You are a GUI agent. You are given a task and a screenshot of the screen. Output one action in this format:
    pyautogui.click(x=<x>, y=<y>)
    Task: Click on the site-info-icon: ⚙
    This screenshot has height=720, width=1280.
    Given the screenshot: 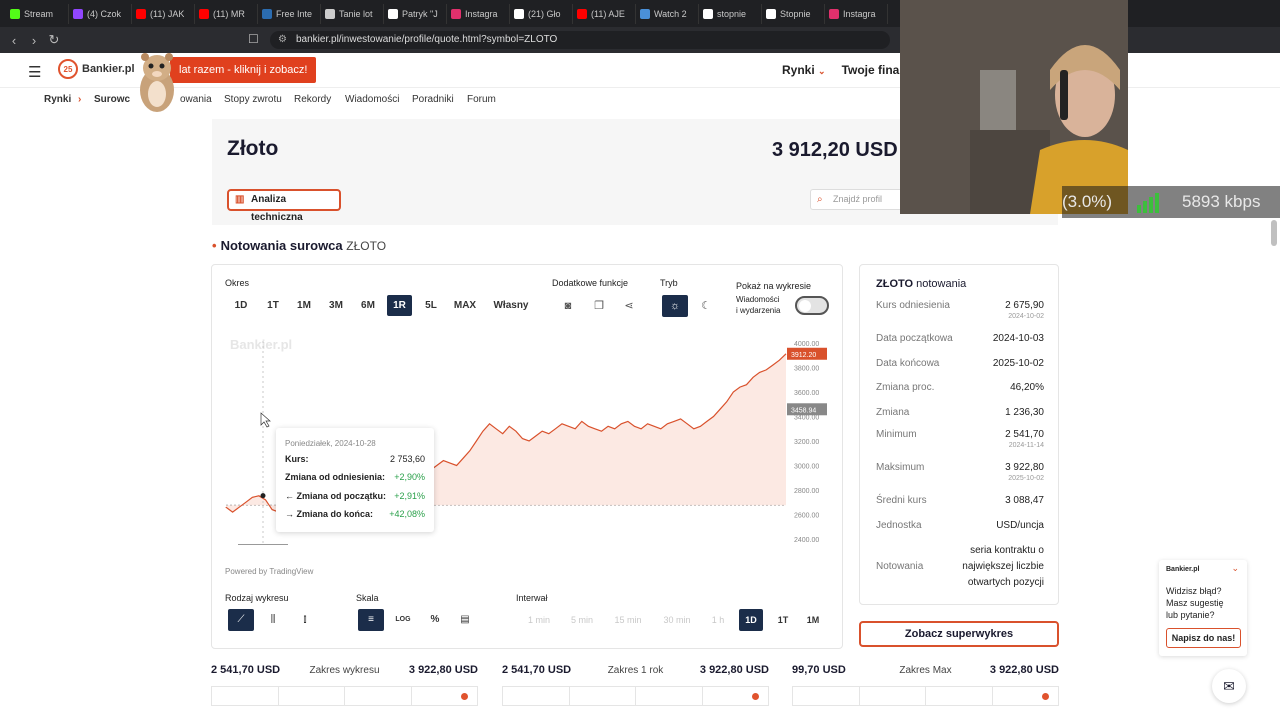 What is the action you would take?
    pyautogui.click(x=282, y=40)
    